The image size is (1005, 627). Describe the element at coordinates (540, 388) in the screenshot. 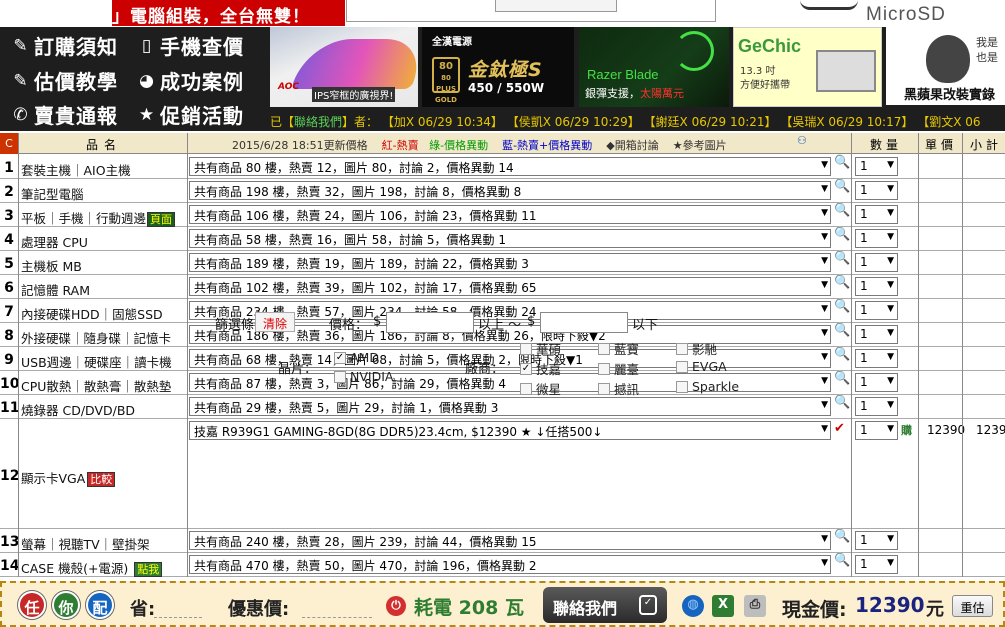

I see `checkbox-微星: 微星` at that location.